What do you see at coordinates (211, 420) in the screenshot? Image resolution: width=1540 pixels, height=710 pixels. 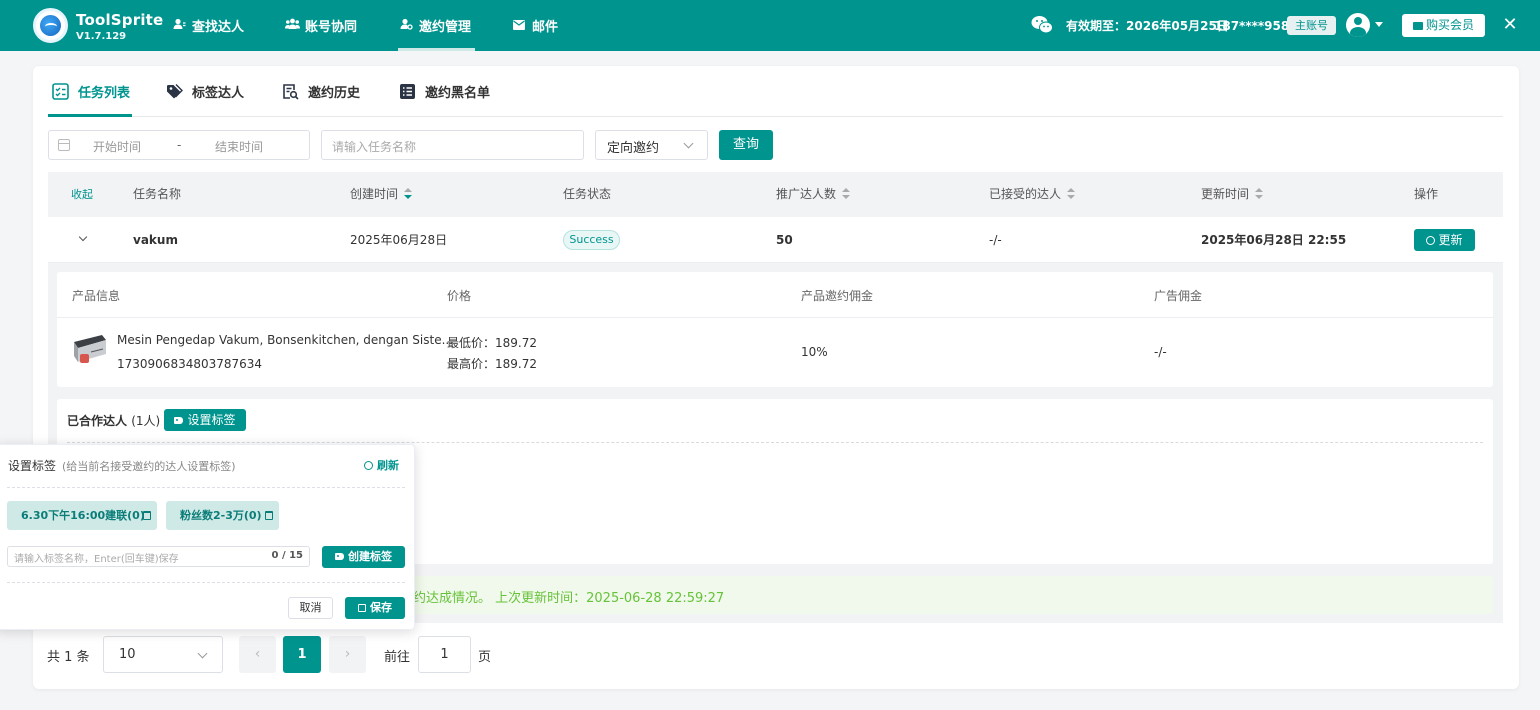 I see `set-tag-label: 设置标签` at bounding box center [211, 420].